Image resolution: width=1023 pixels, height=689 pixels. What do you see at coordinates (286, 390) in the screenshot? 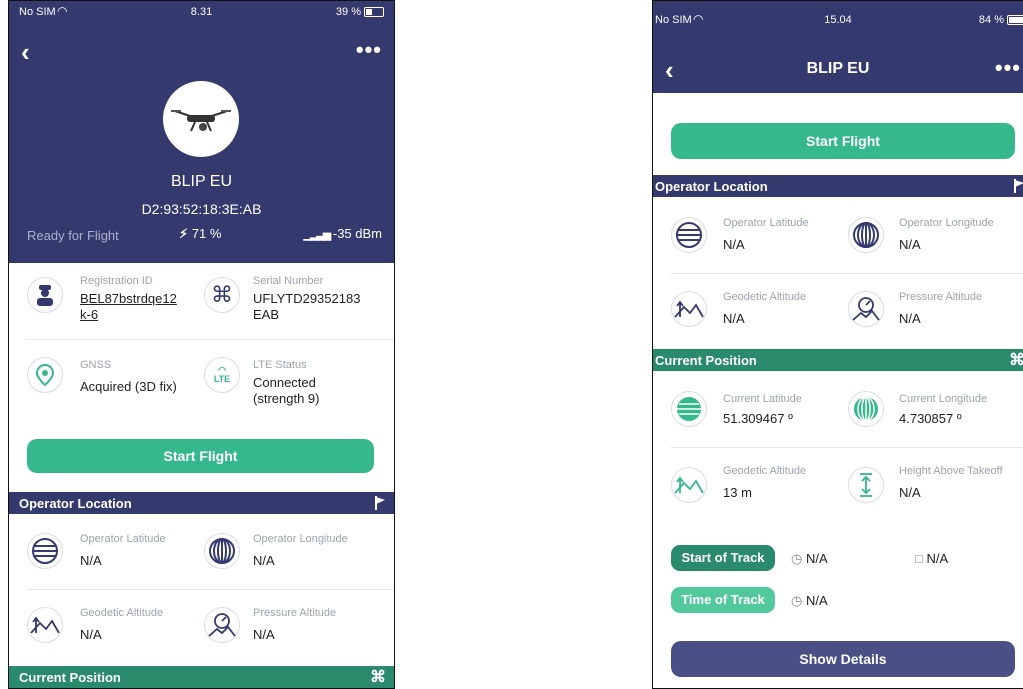
I see `lte-value: Connected (strength 9)` at bounding box center [286, 390].